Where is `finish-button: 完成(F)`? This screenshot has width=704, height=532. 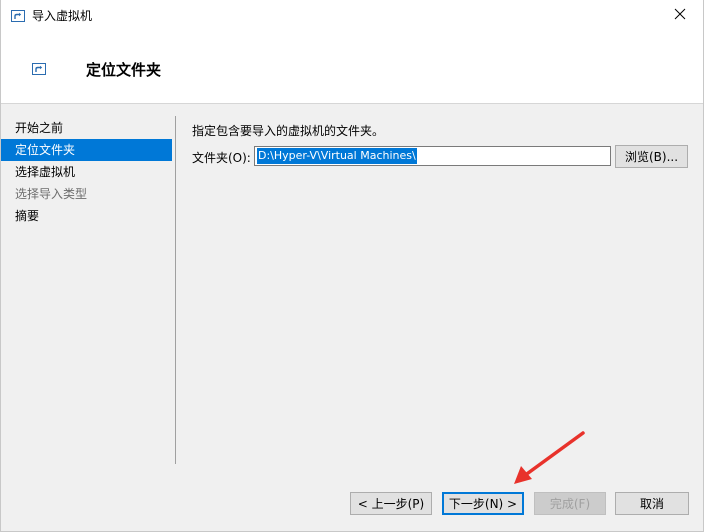
finish-button: 完成(F) is located at coordinates (570, 503).